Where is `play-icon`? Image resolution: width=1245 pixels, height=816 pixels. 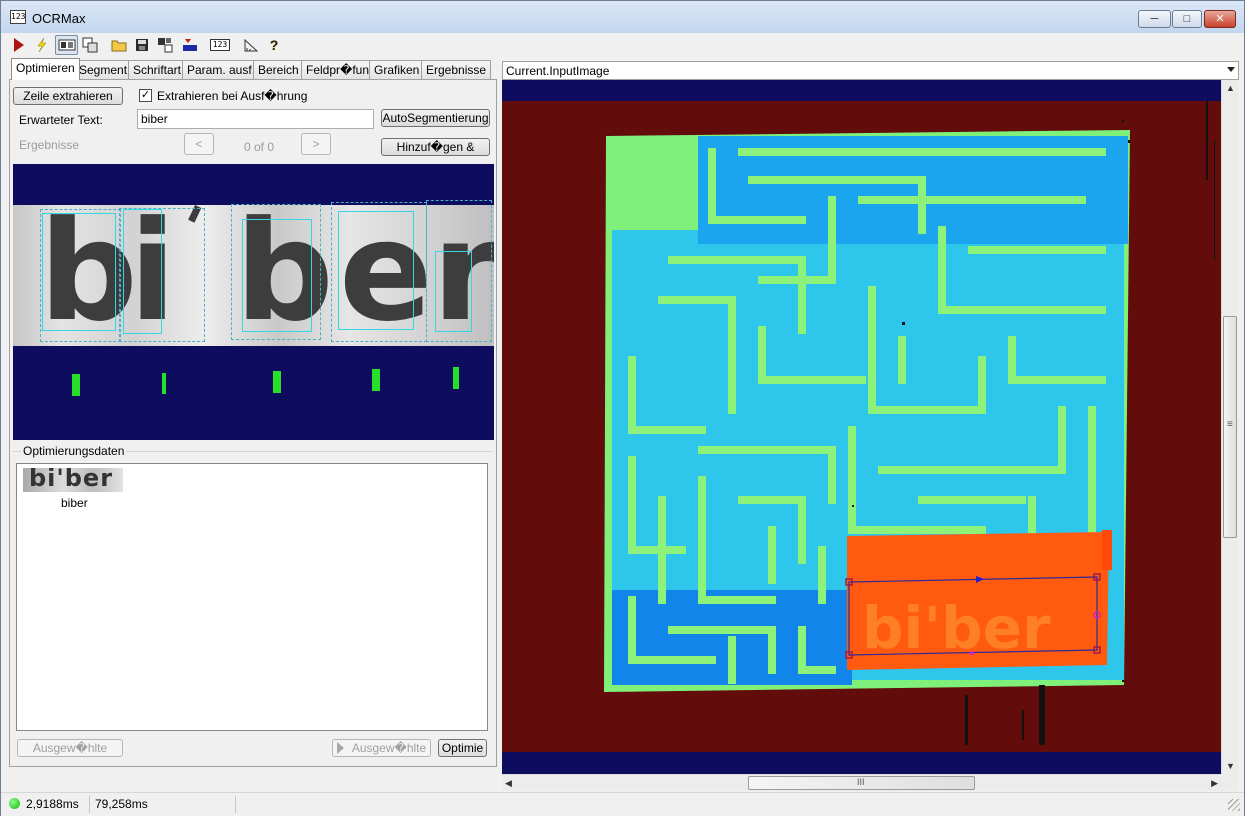
play-icon is located at coordinates (340, 748).